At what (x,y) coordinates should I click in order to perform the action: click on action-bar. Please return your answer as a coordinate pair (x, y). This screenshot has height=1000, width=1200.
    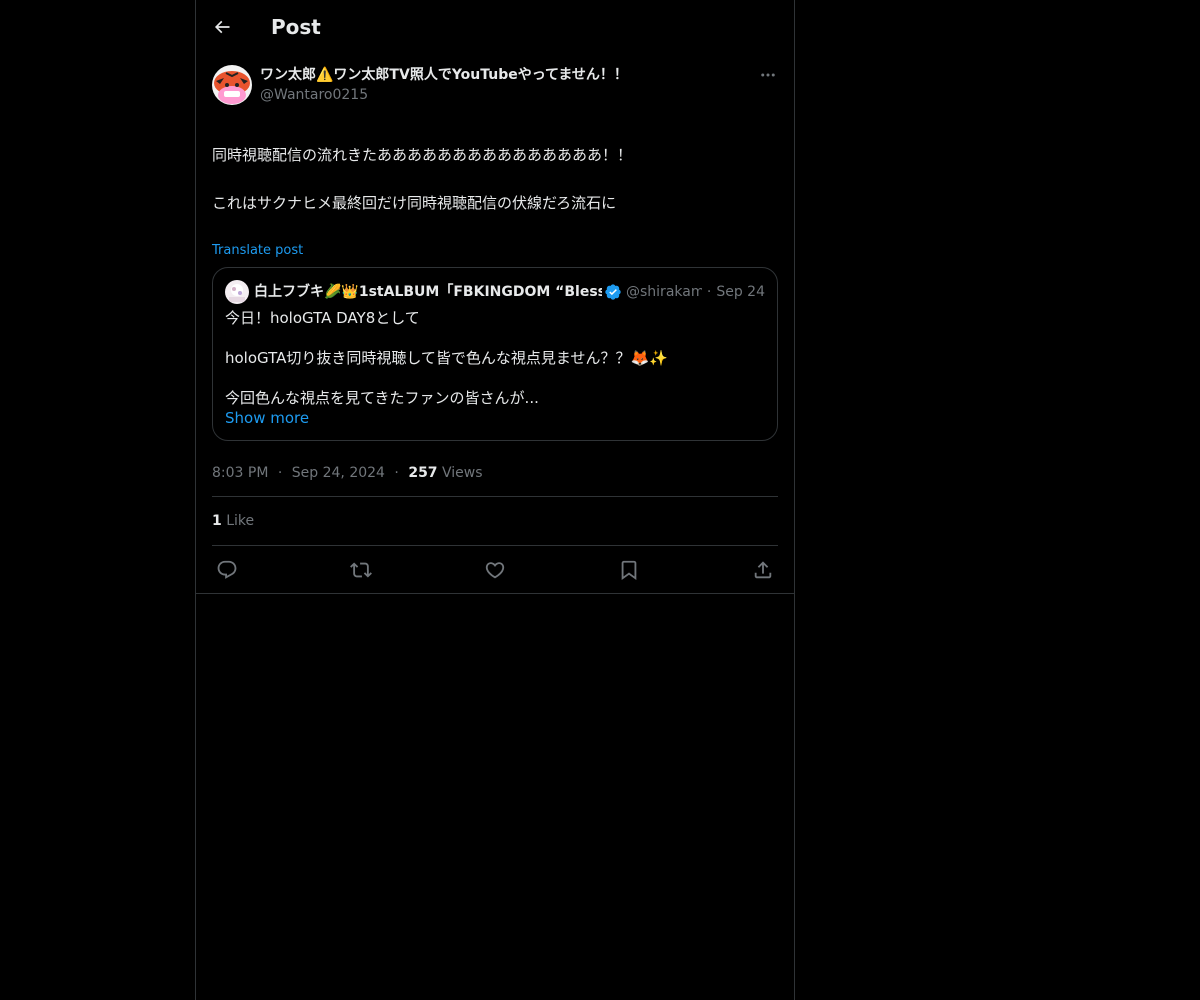
    Looking at the image, I should click on (495, 569).